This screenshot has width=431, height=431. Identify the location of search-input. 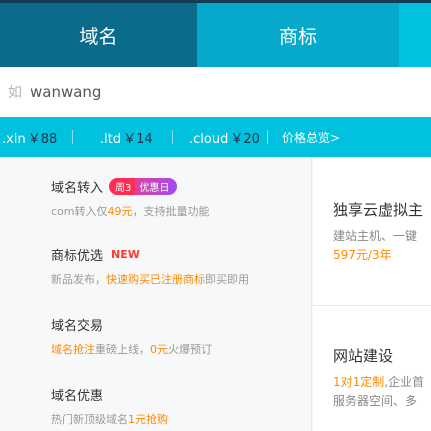
(210, 92).